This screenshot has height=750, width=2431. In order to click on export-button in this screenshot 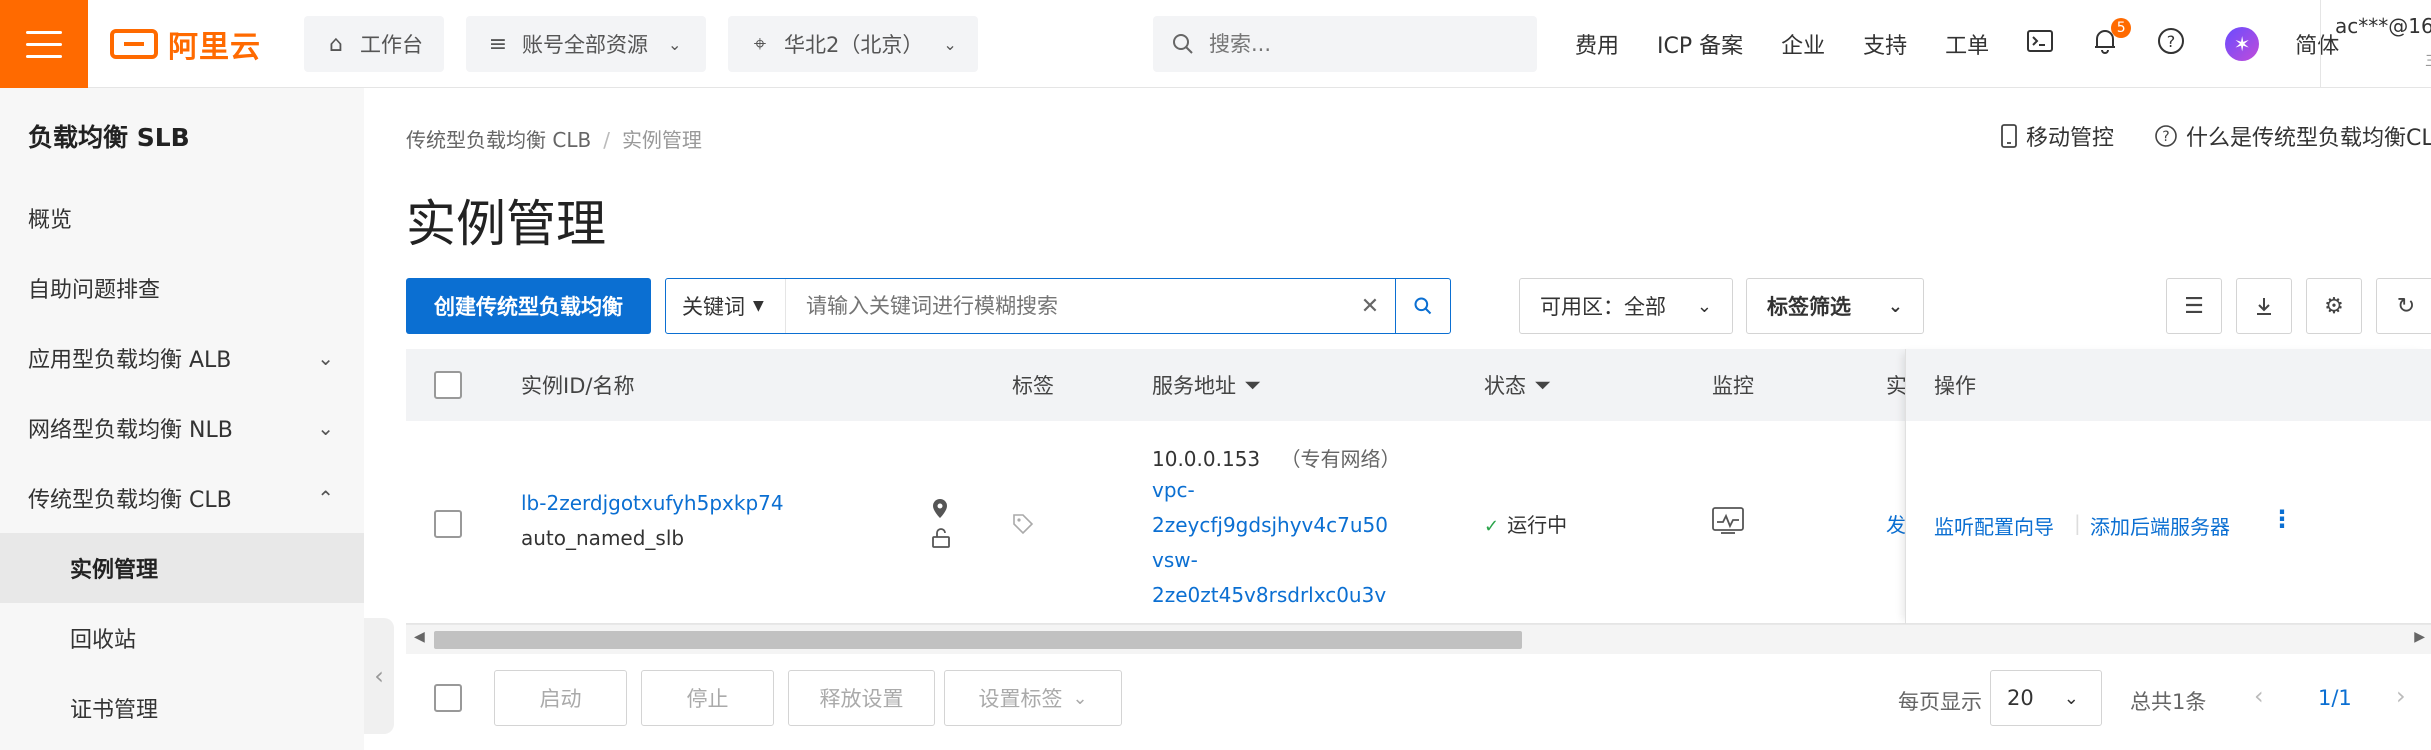, I will do `click(2264, 306)`.